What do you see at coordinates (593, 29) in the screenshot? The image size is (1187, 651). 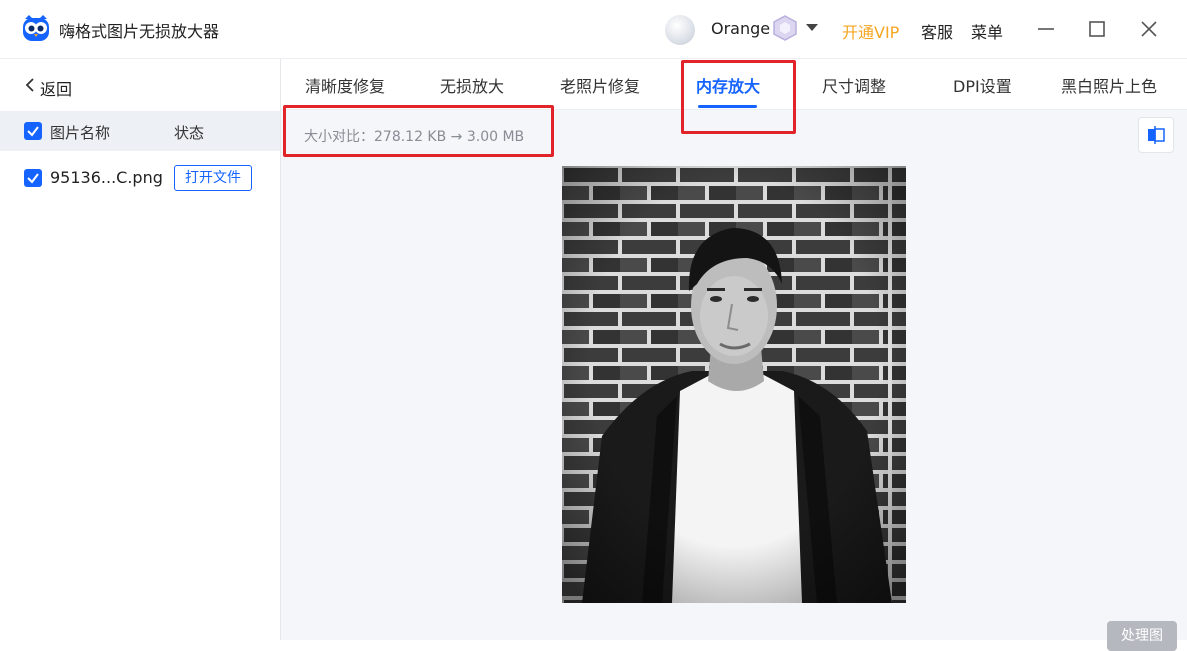 I see `title-bar: 嗨格式图片无损放大器 Orange 开通VIP 客服 菜单` at bounding box center [593, 29].